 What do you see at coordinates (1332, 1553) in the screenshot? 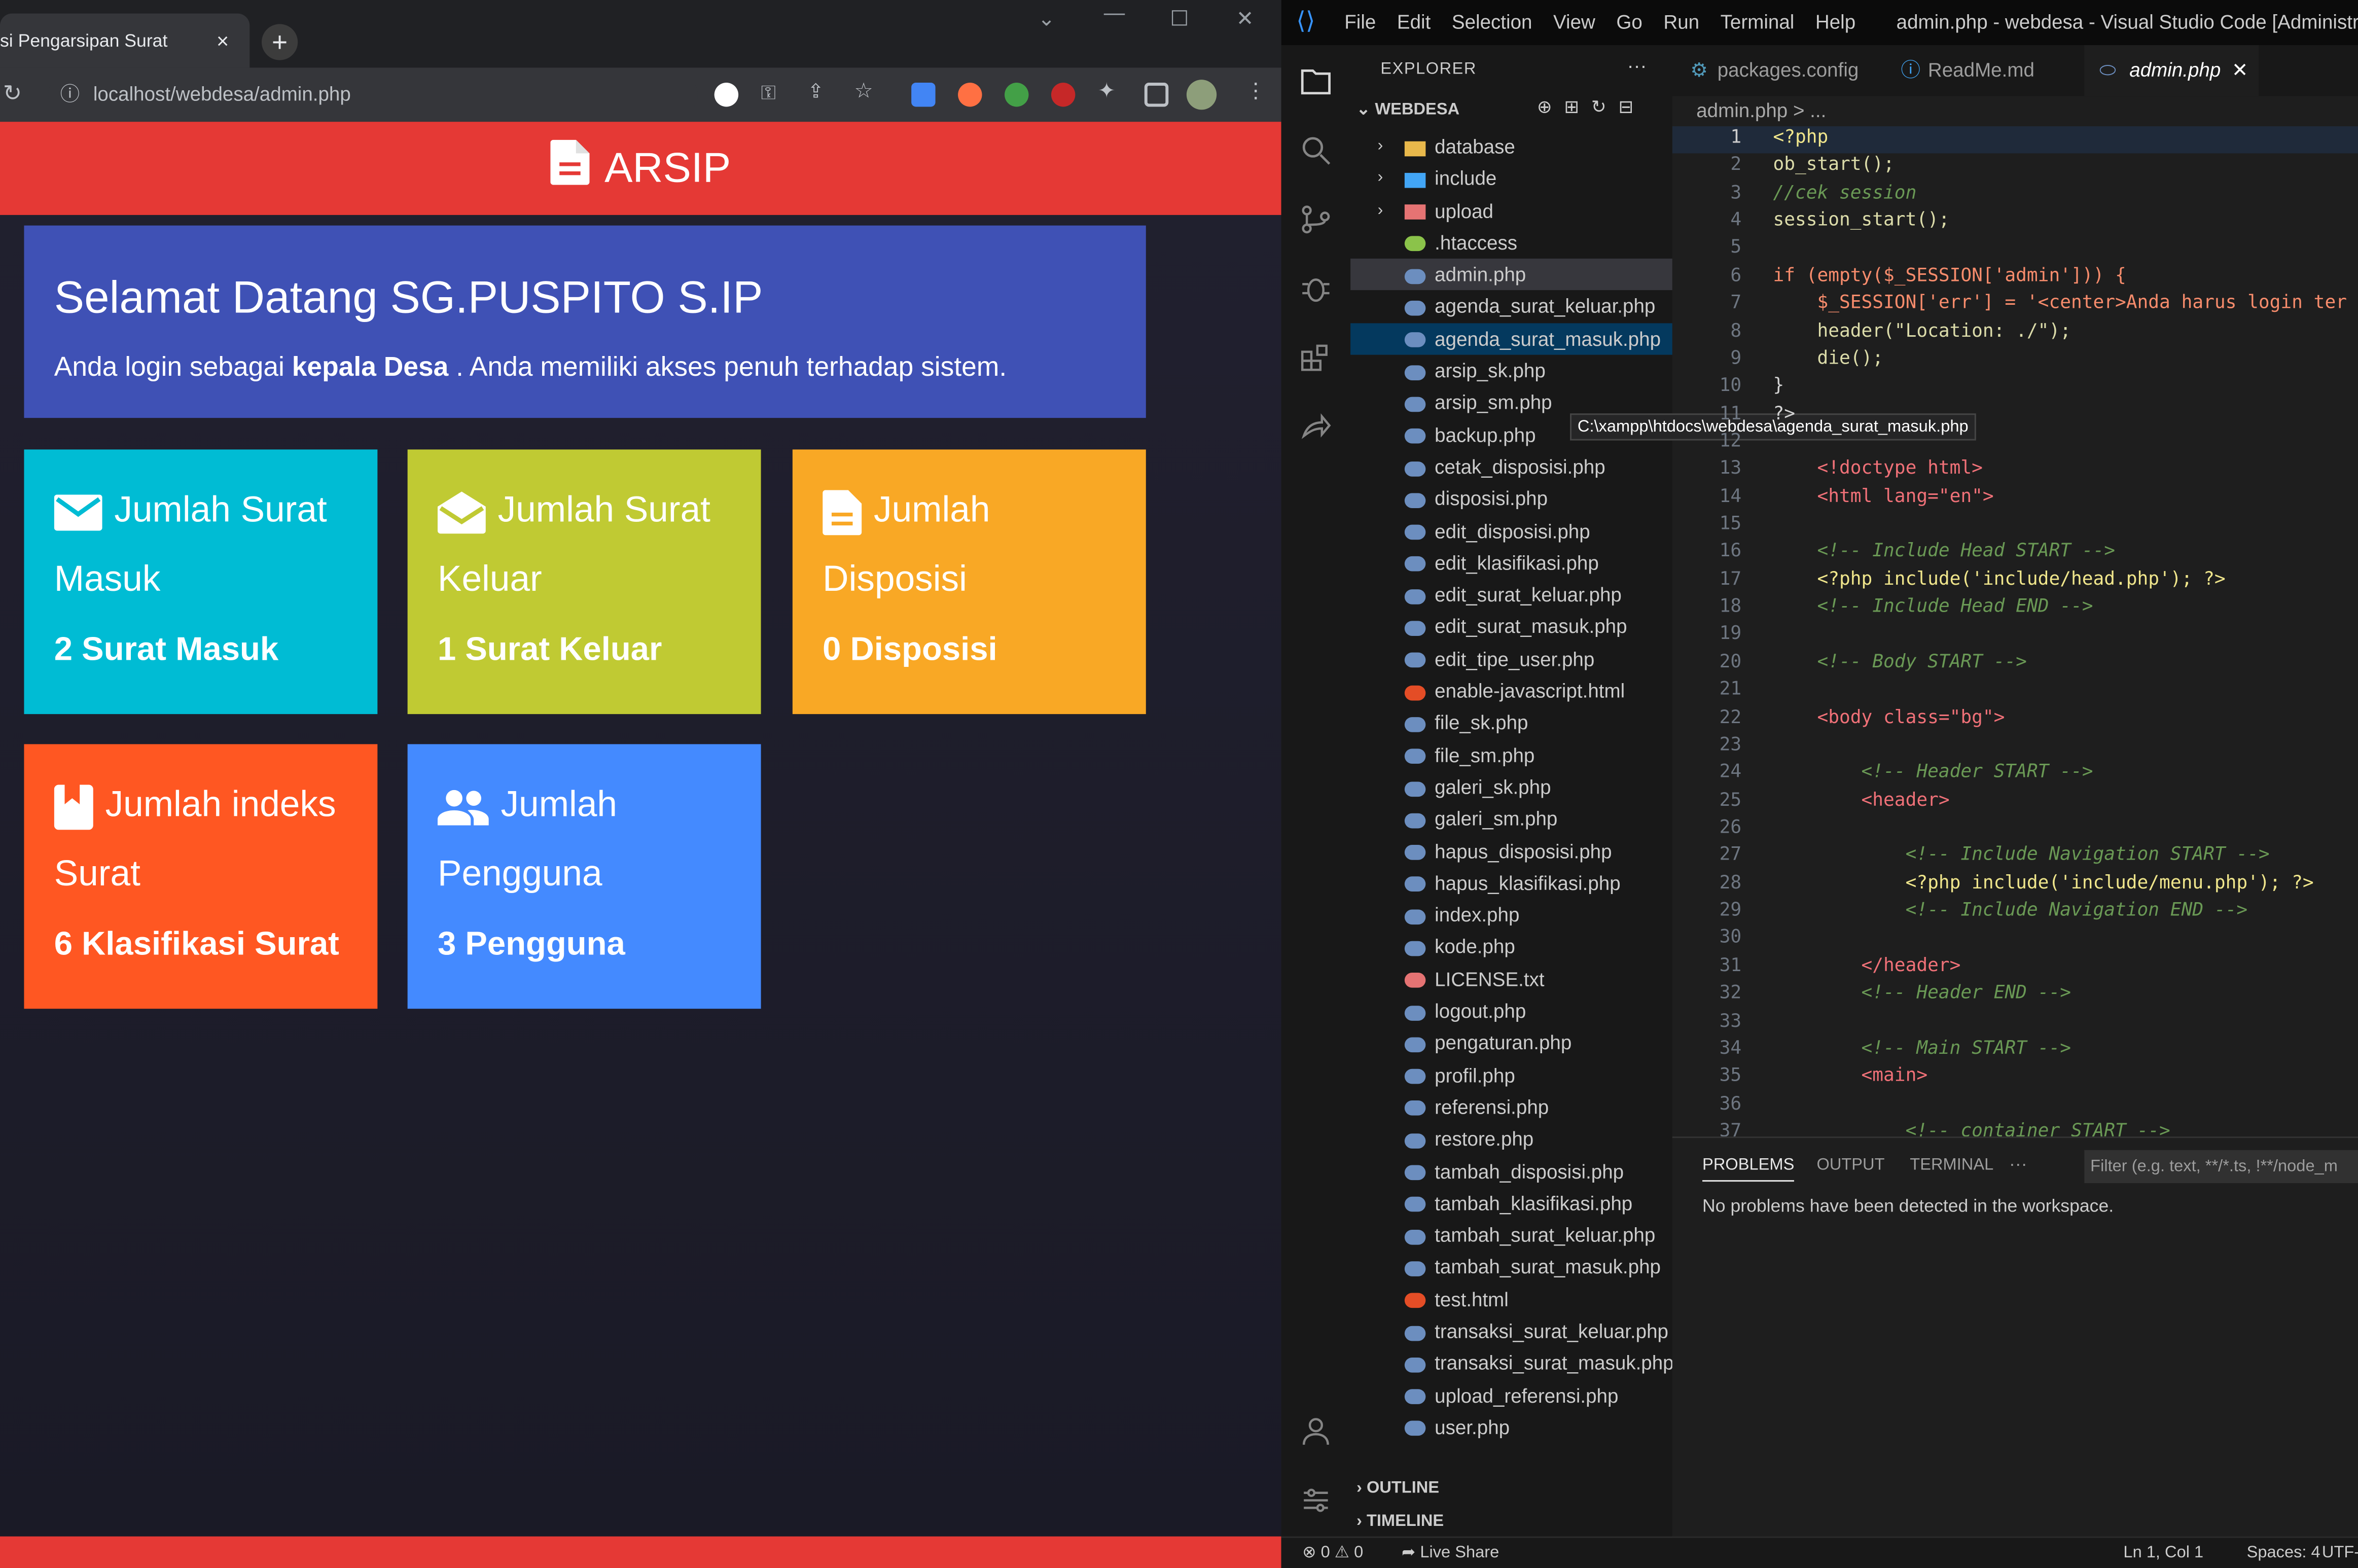
I see `problems-count: ⊗ 0 ⚠ 0` at bounding box center [1332, 1553].